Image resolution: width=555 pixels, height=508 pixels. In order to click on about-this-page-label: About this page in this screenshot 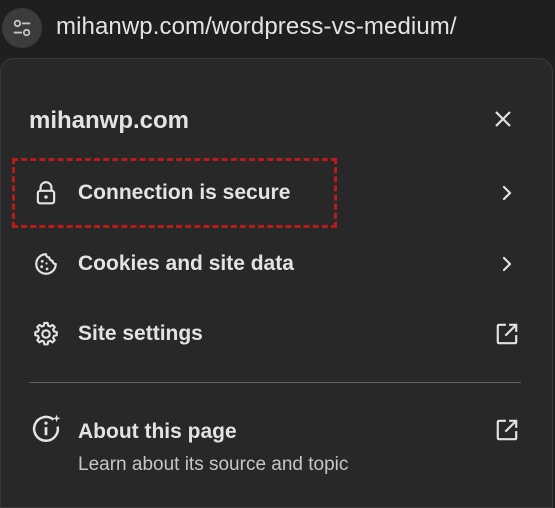, I will do `click(157, 431)`.